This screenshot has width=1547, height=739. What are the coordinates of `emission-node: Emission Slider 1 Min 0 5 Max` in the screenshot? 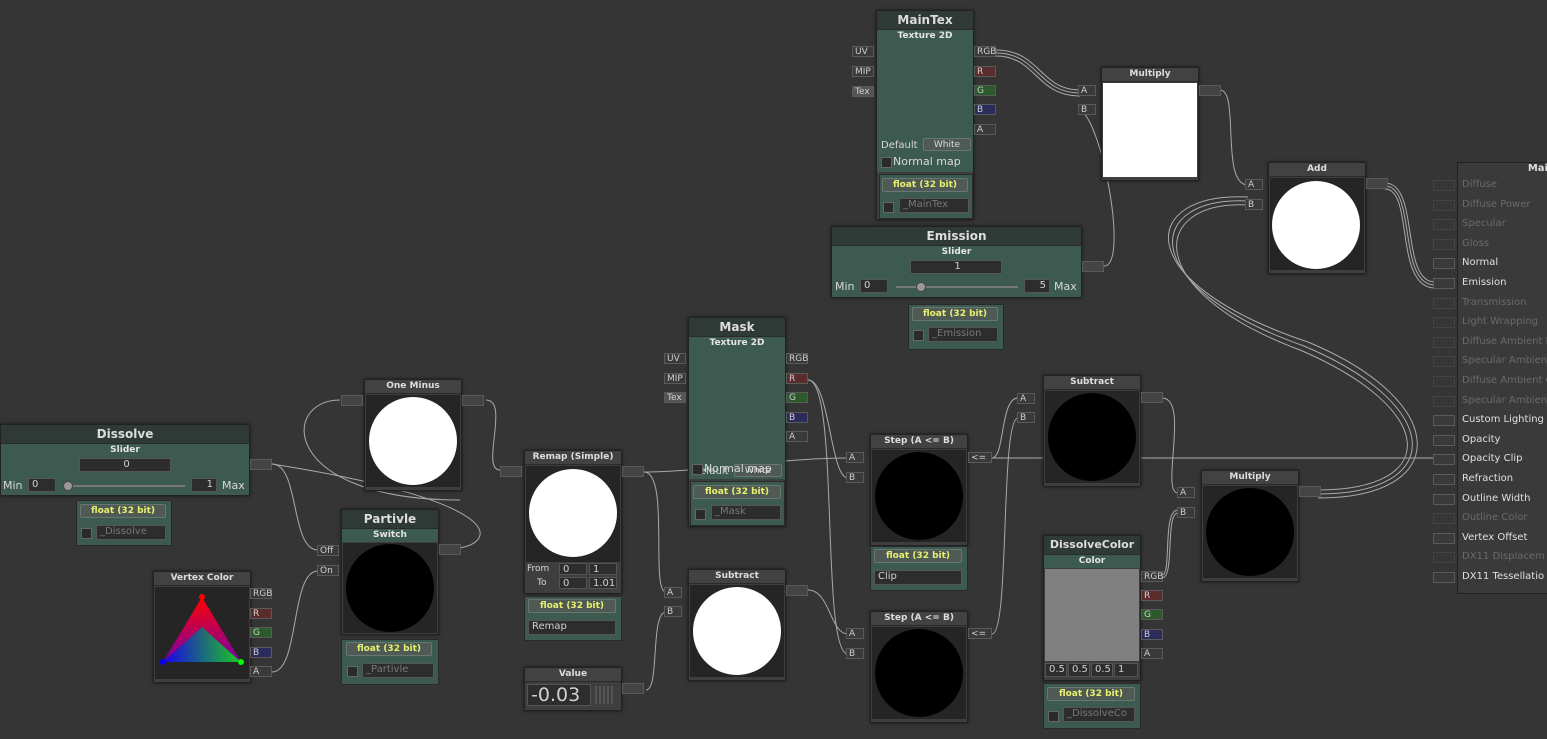 It's located at (956, 262).